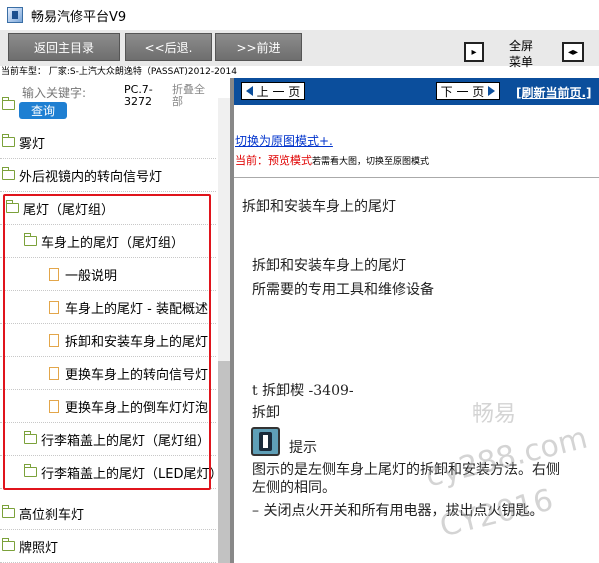  I want to click on title-bar: 畅易汽修平台V9, so click(299, 15).